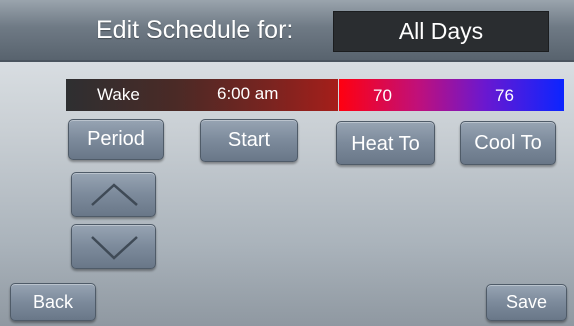  What do you see at coordinates (248, 93) in the screenshot?
I see `start-time: 6:00 am` at bounding box center [248, 93].